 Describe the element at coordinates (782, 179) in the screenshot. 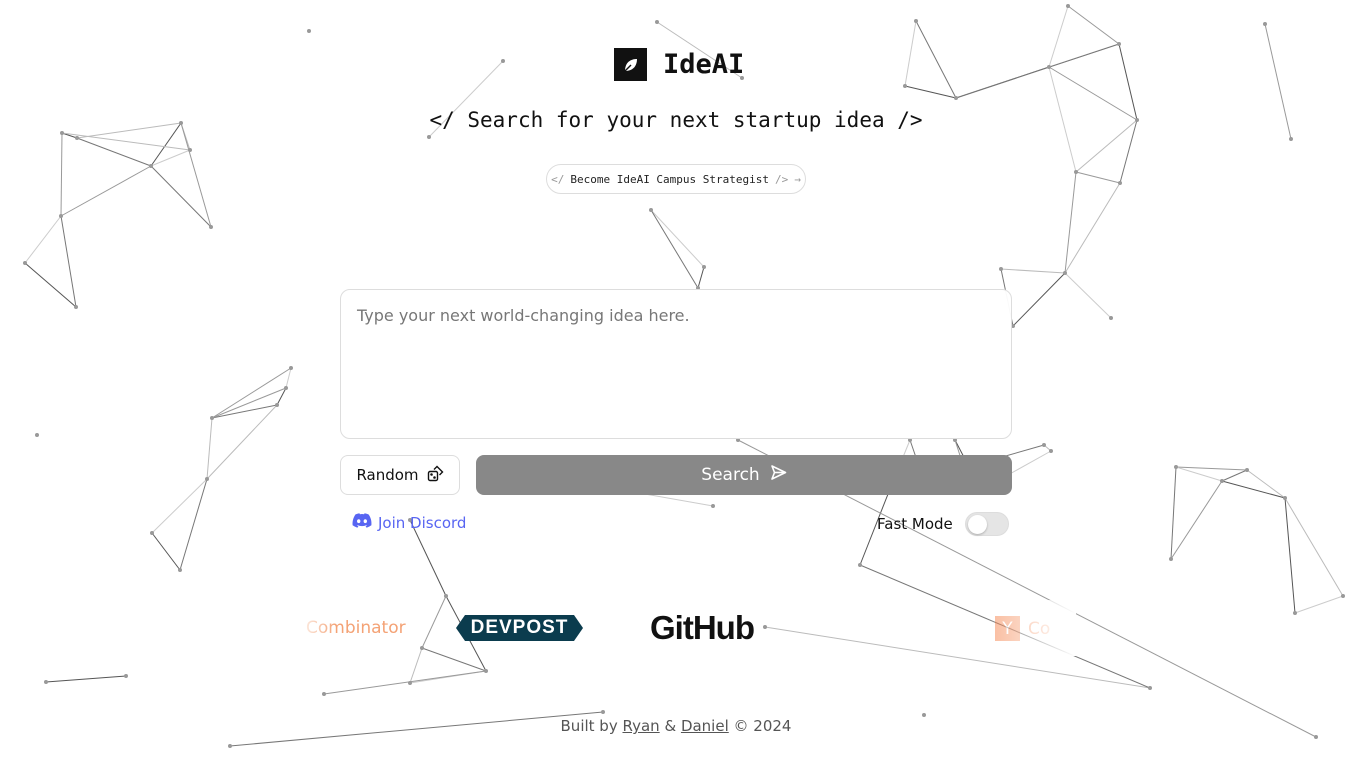

I see `promo-suffix: />` at that location.